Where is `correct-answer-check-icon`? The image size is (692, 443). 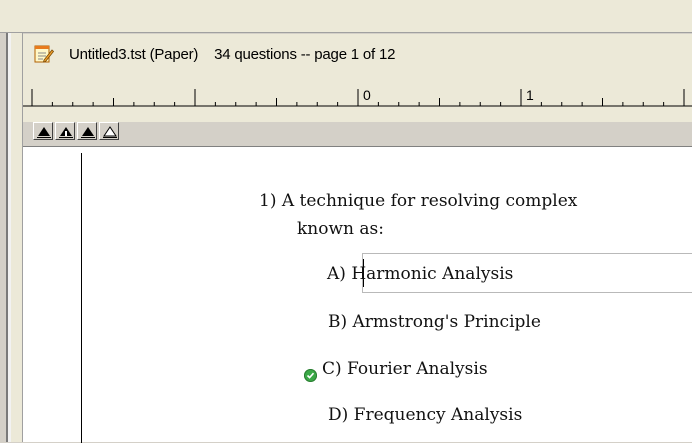 correct-answer-check-icon is located at coordinates (310, 375).